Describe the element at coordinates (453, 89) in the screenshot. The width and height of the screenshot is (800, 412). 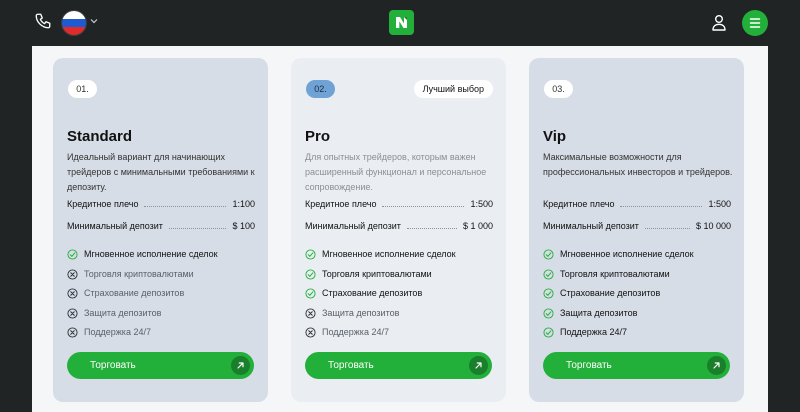
I see `best-choice-badge: Лучший выбор` at that location.